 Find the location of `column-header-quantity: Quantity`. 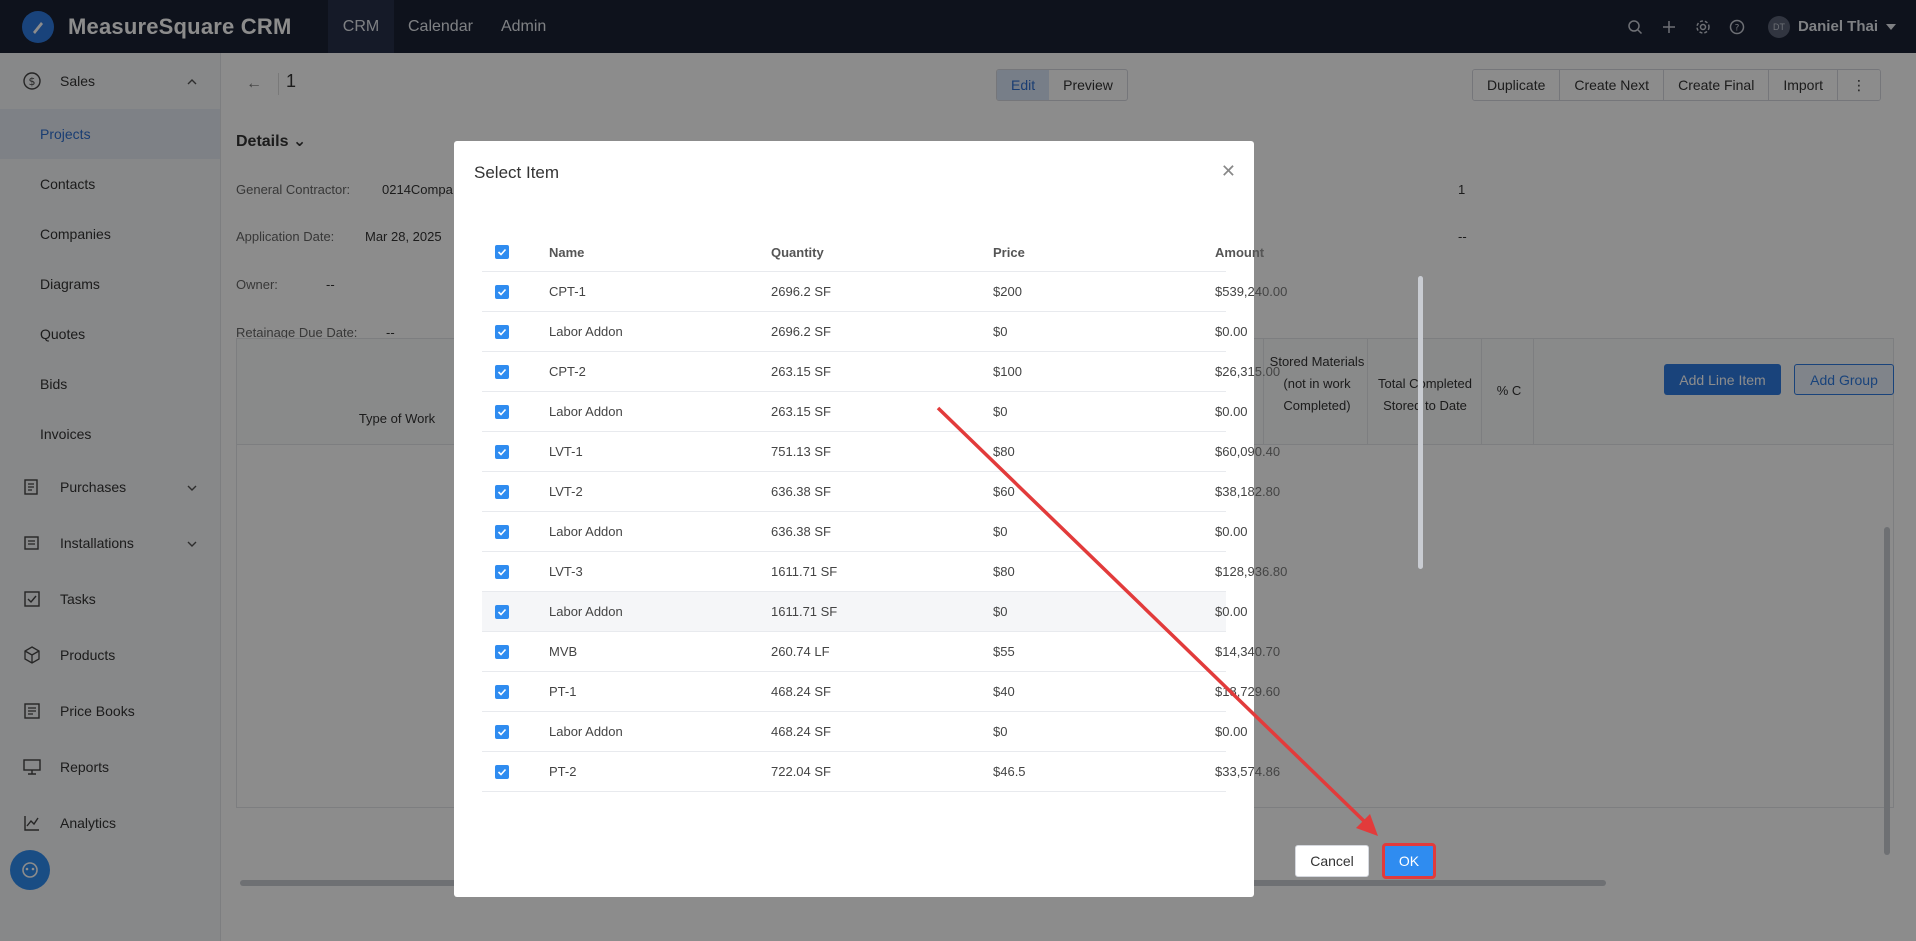

column-header-quantity: Quantity is located at coordinates (797, 252).